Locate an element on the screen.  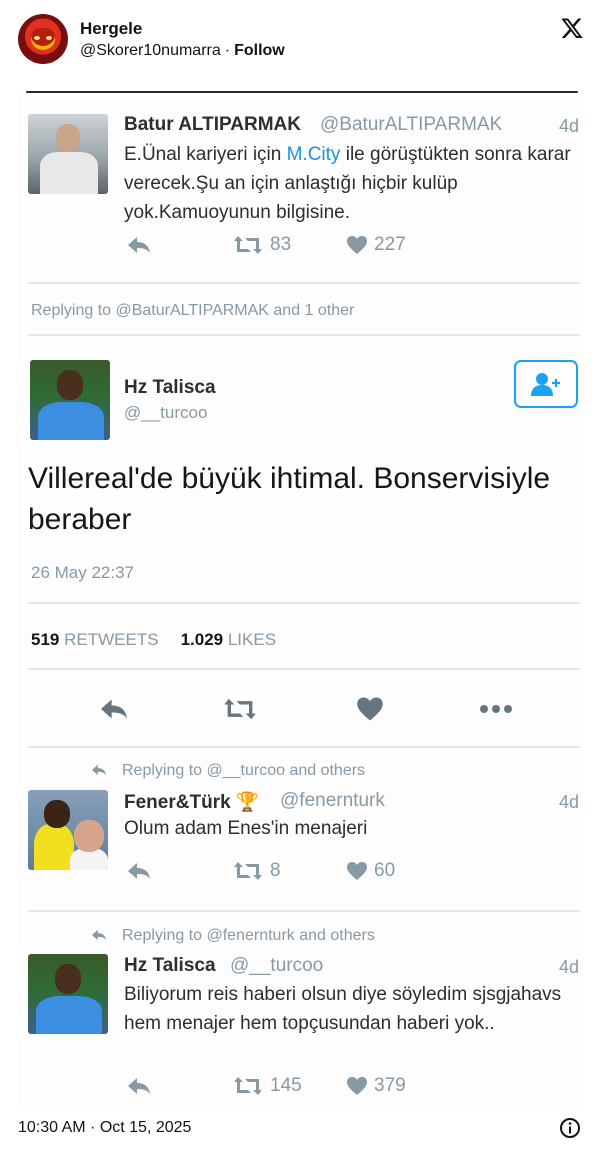
reply2-like-count: 379 is located at coordinates (390, 1085).